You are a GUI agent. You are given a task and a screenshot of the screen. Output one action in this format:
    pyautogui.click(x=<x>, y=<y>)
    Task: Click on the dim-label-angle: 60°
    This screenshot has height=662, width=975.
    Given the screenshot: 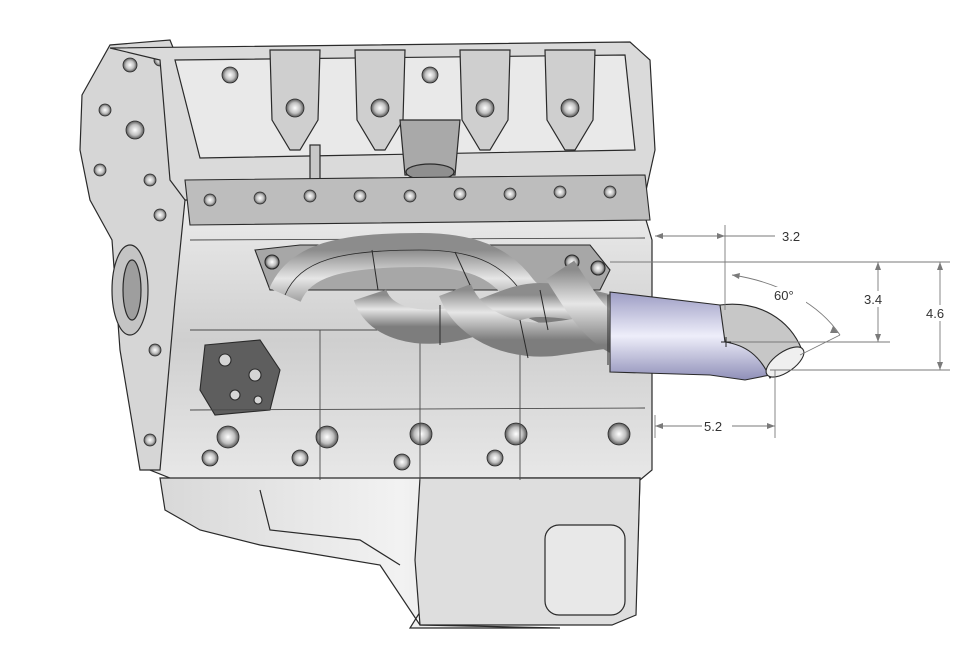 What is the action you would take?
    pyautogui.click(x=784, y=295)
    